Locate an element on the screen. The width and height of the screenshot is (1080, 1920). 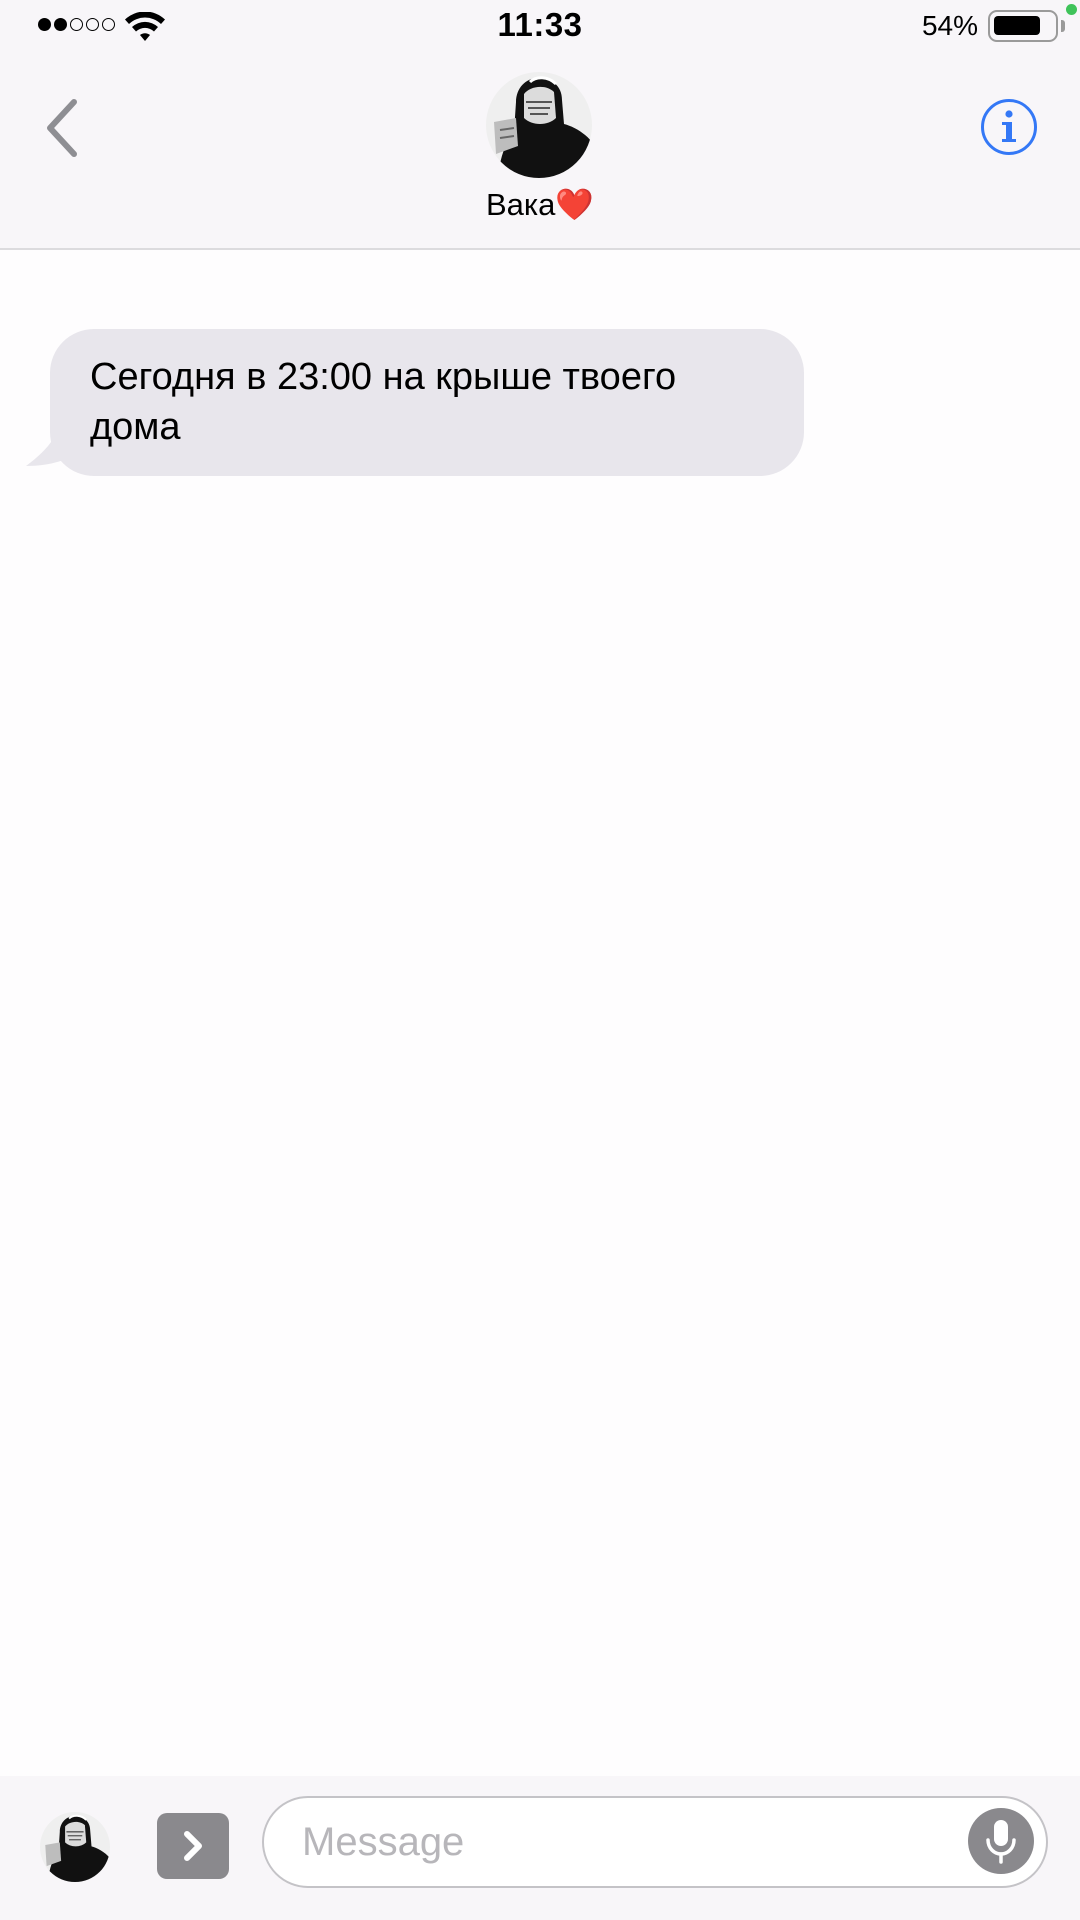
chevron-left-icon is located at coordinates (62, 128).